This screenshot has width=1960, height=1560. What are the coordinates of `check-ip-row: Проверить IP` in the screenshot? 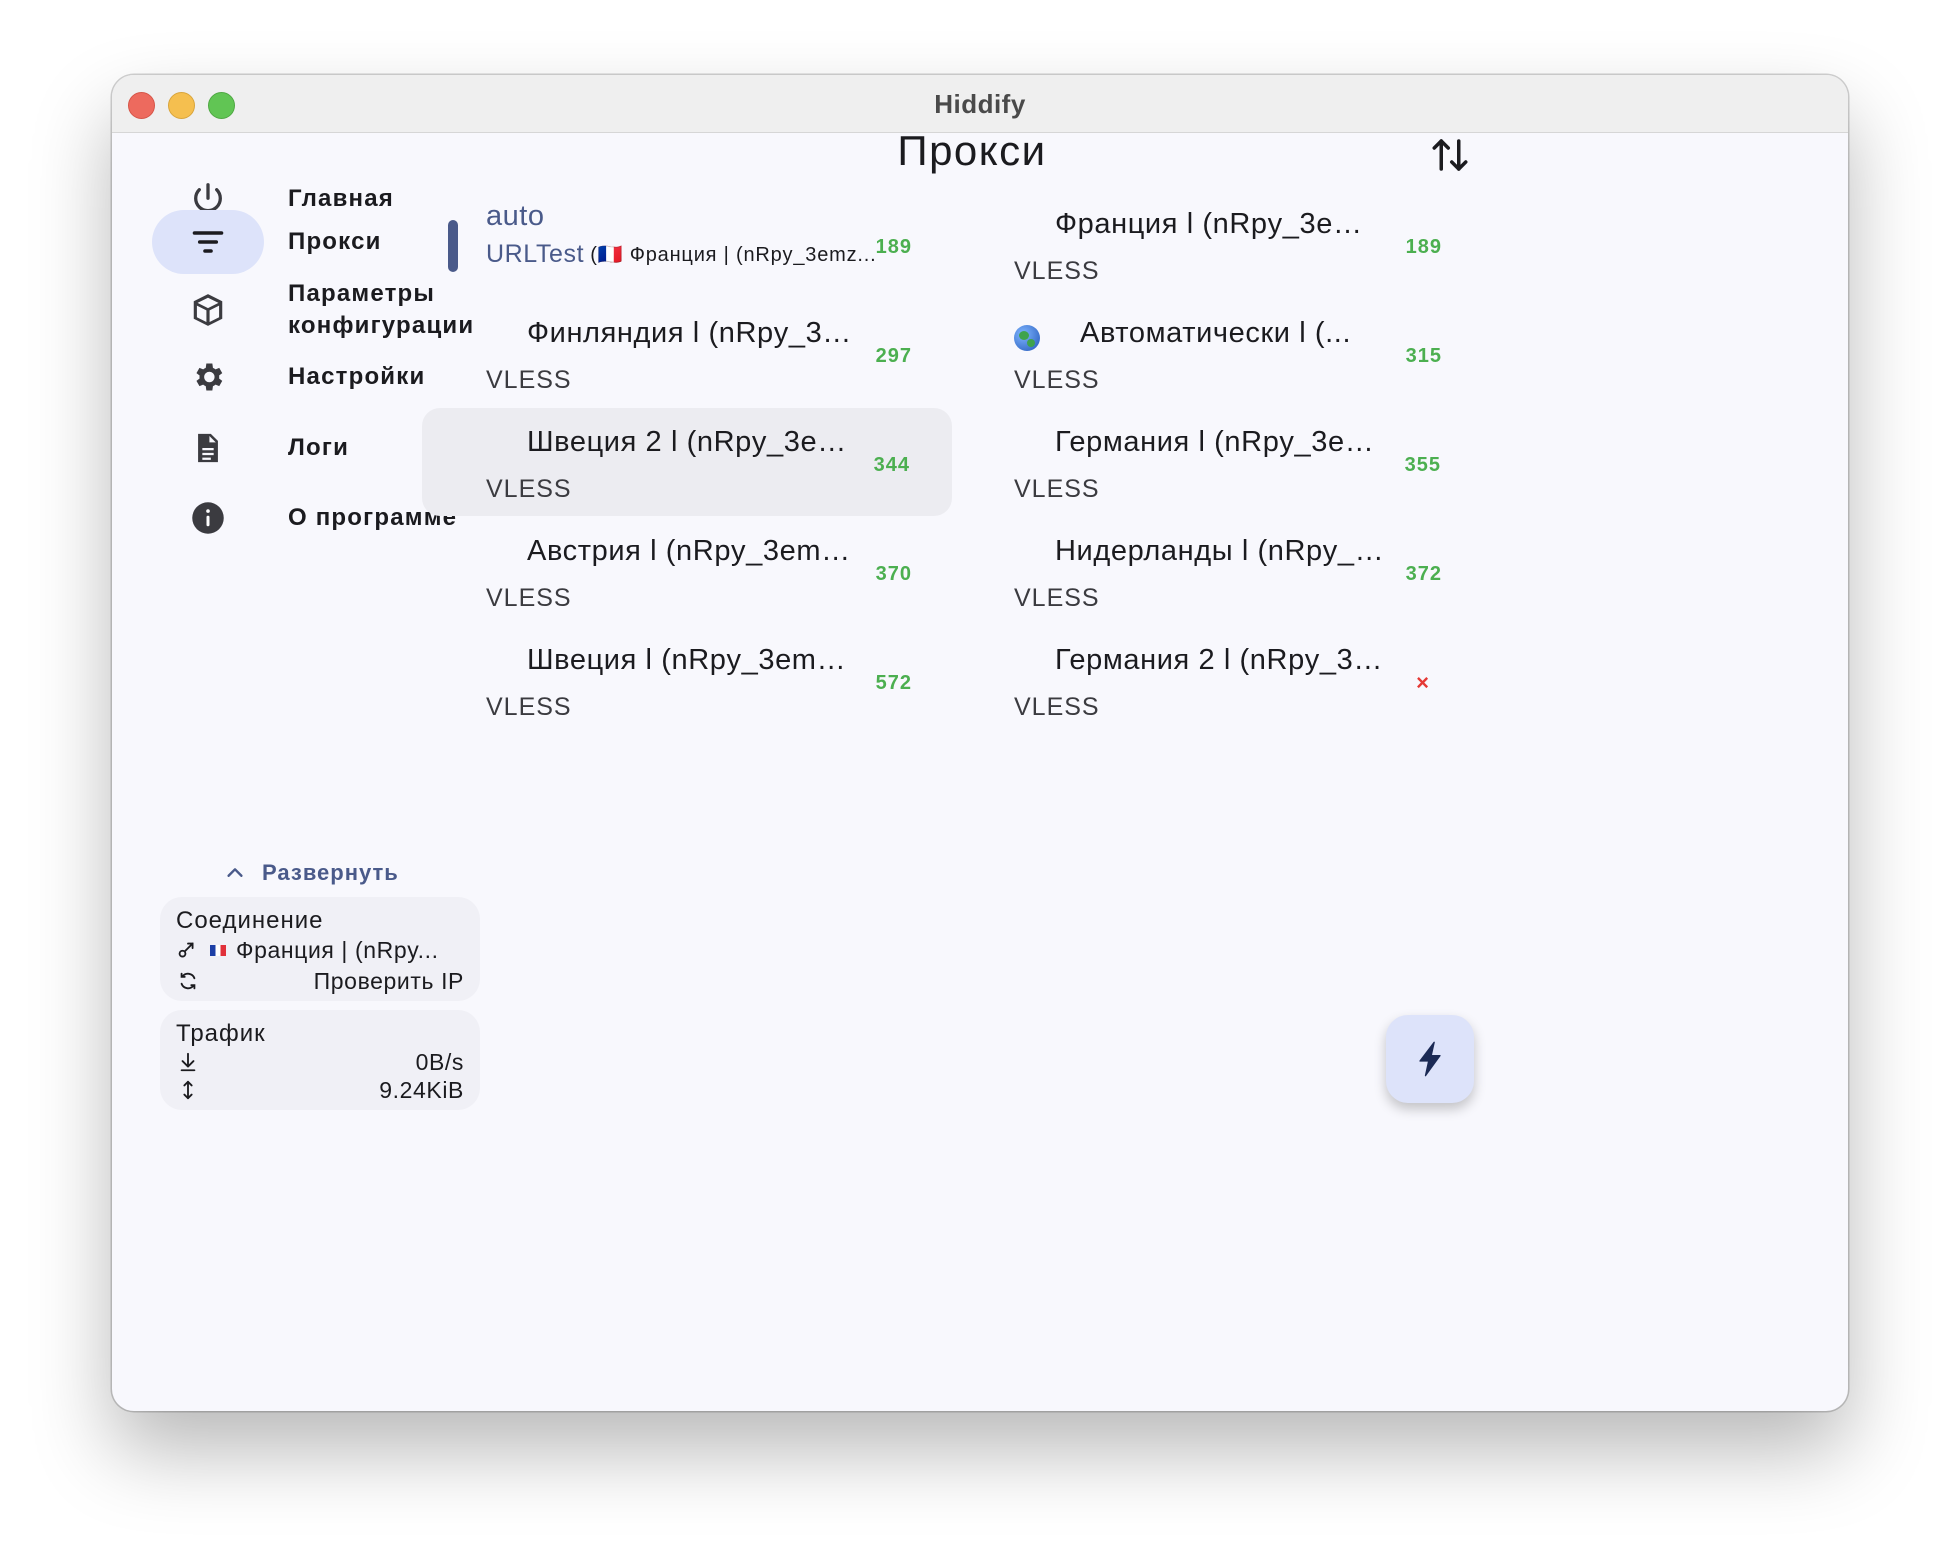 It's located at (319, 981).